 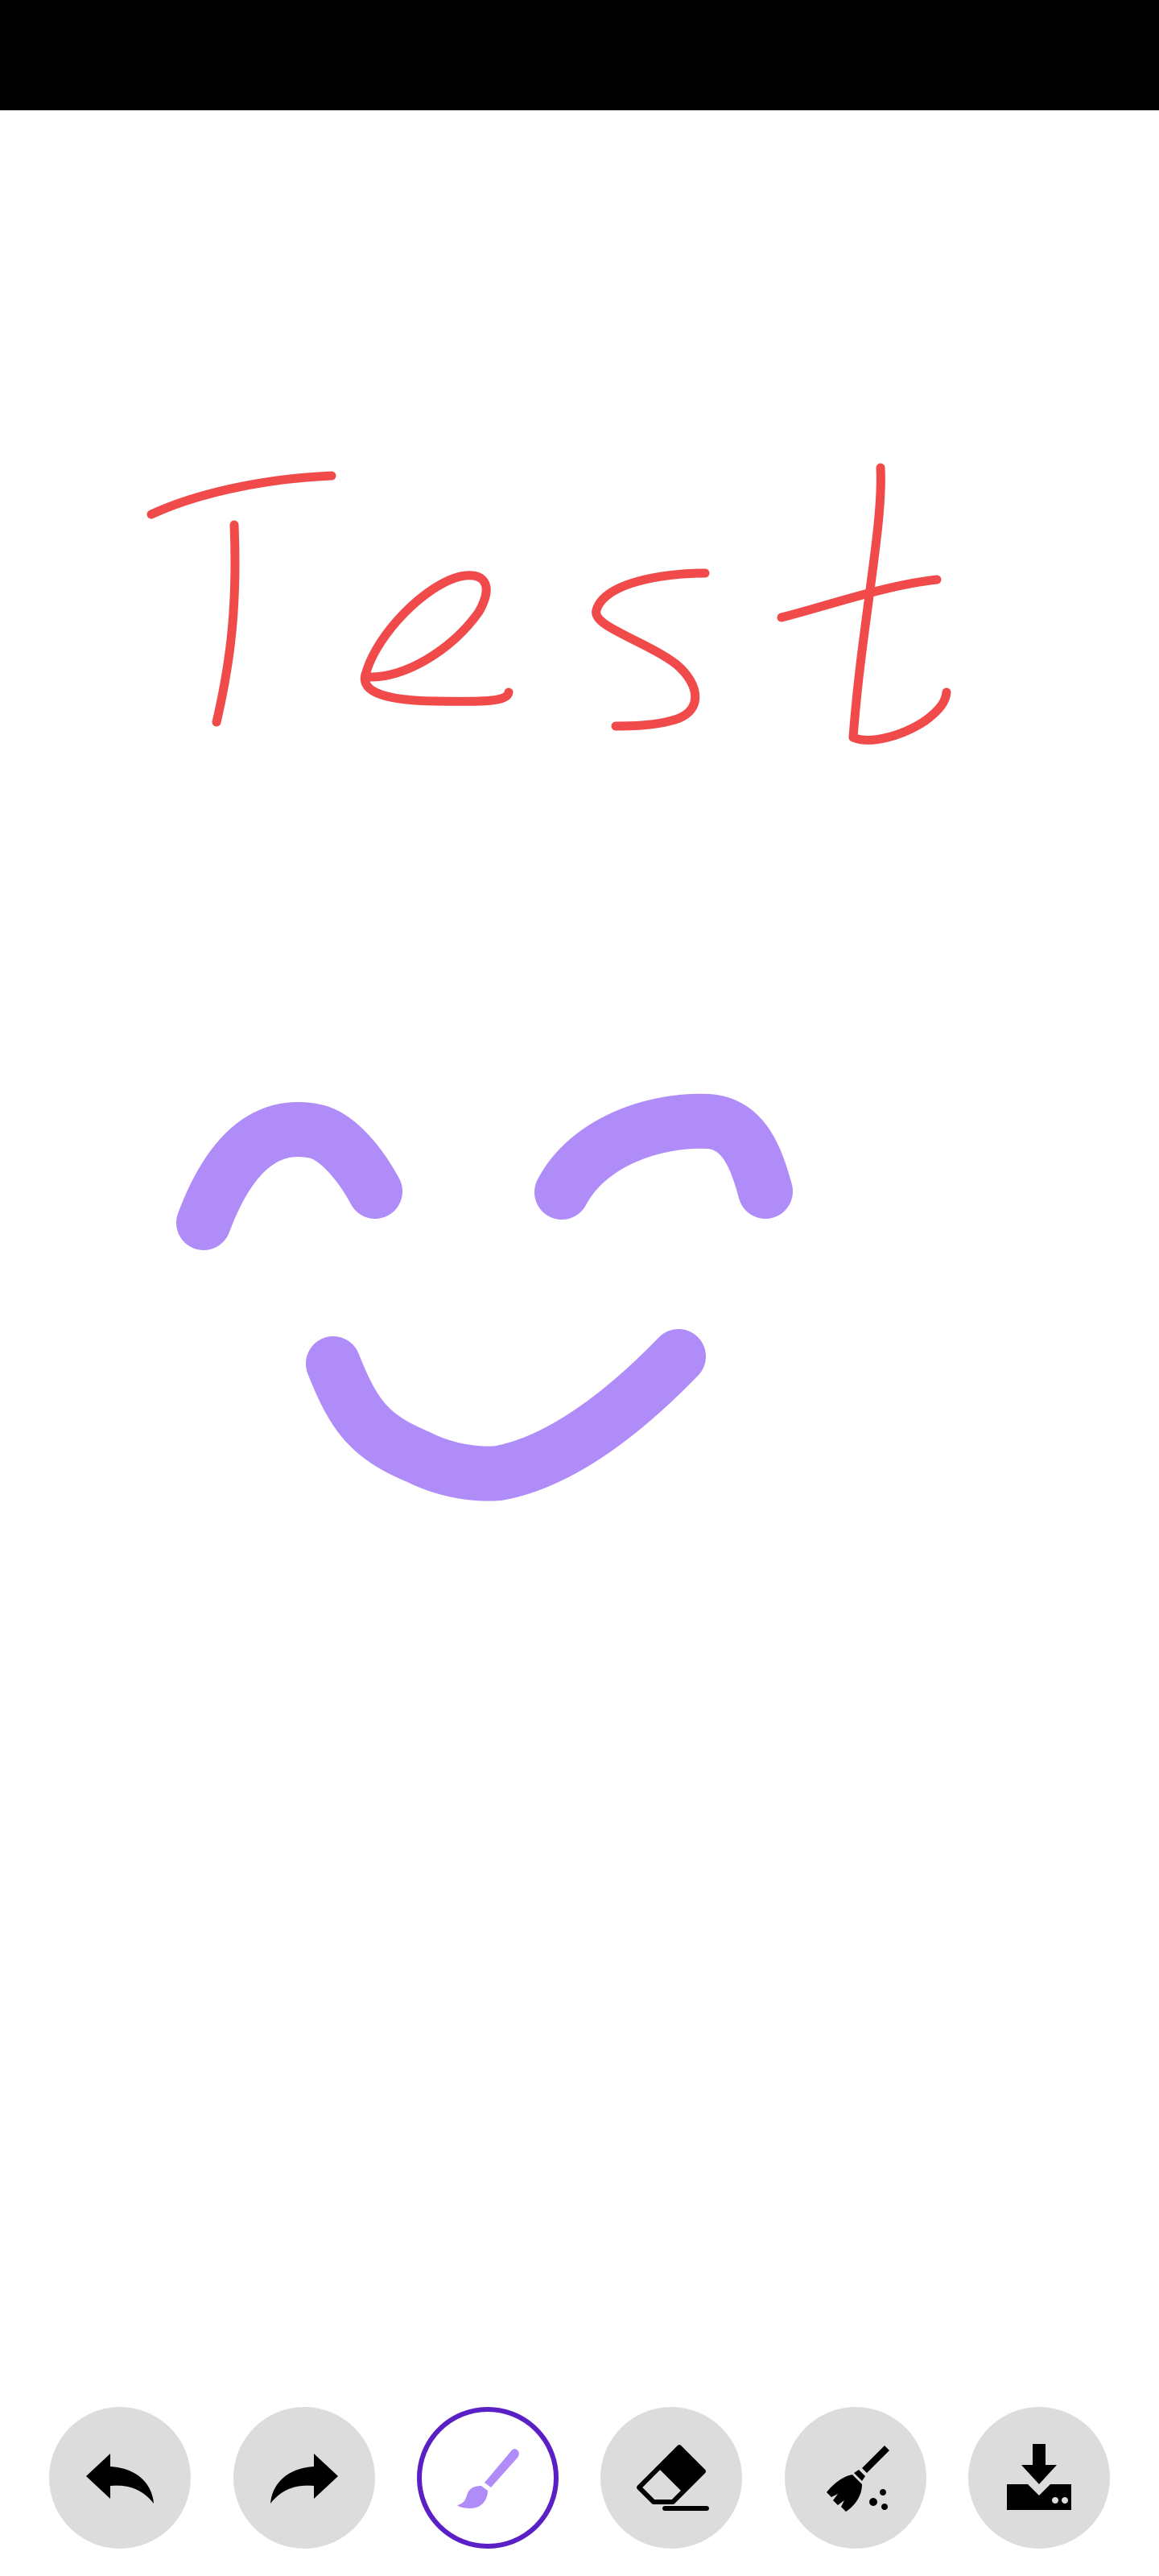 I want to click on eraser-button, so click(x=671, y=2478).